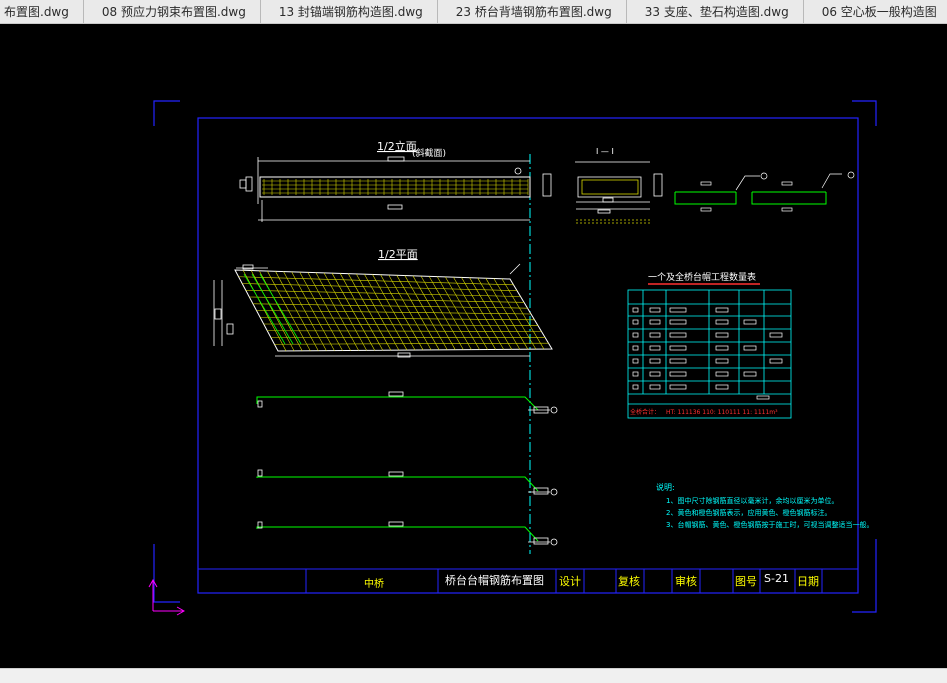 This screenshot has width=947, height=683. Describe the element at coordinates (532, 11) in the screenshot. I see `tab-abutment-backwall: 23 桥台背墙钢筋布置图.dwg` at that location.